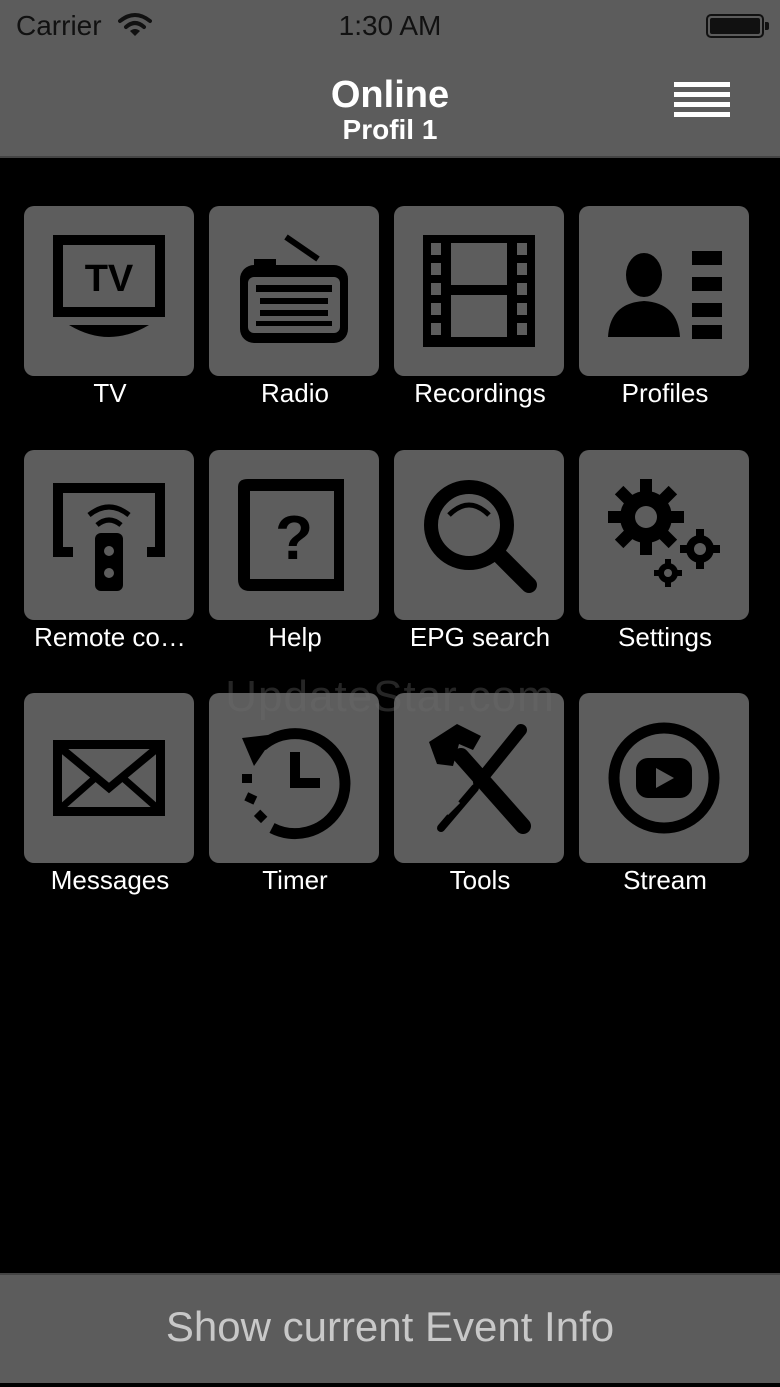 This screenshot has width=780, height=1387. I want to click on svg-text: TV, so click(109, 279).